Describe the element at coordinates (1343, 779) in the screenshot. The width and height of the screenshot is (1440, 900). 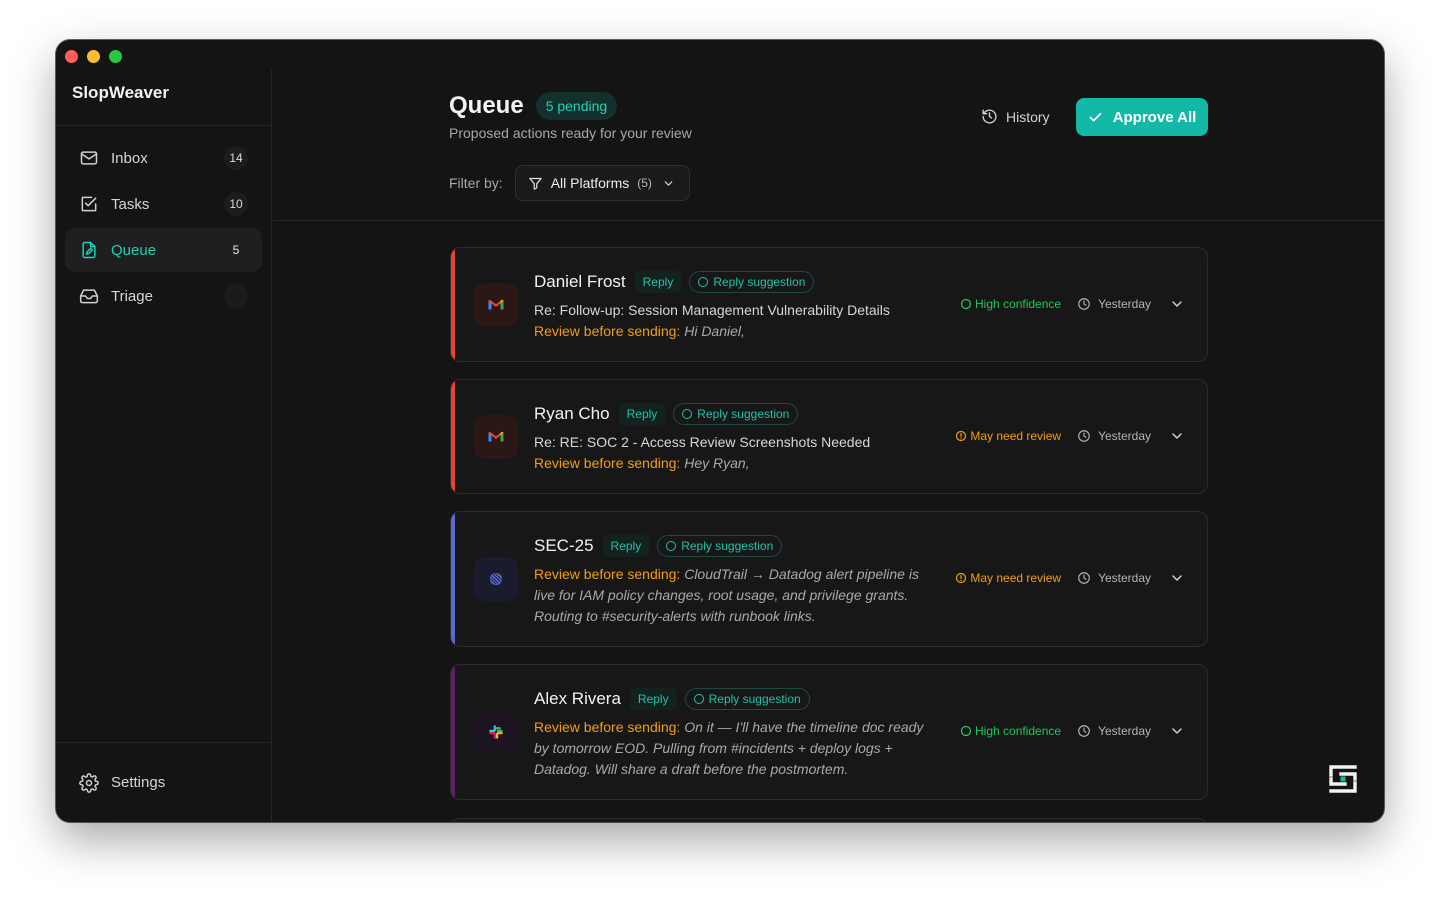
I see `slopweaver-logo-icon` at that location.